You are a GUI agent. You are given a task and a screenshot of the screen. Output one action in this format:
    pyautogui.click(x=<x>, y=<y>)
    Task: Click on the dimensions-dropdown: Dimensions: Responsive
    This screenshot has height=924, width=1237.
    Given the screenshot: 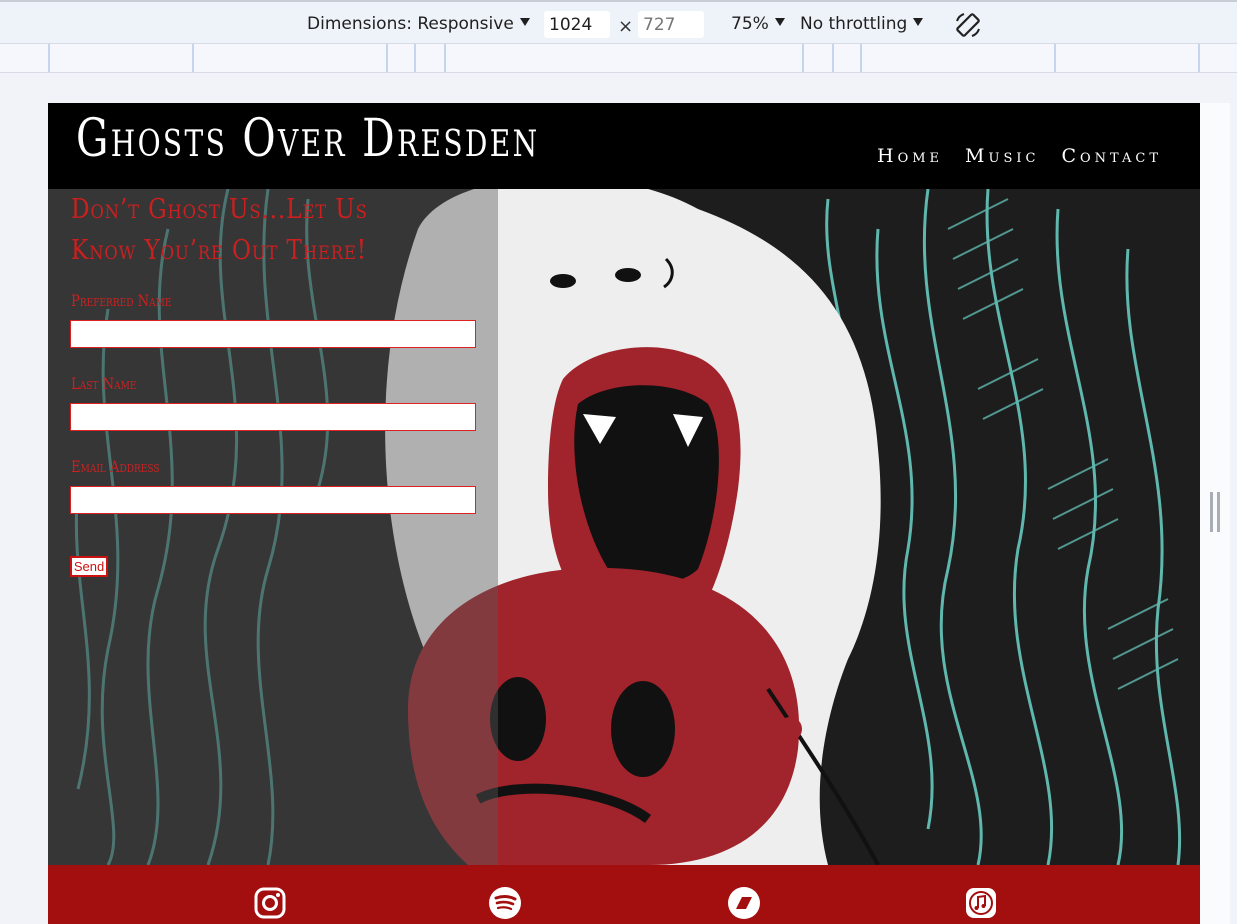 What is the action you would take?
    pyautogui.click(x=418, y=24)
    